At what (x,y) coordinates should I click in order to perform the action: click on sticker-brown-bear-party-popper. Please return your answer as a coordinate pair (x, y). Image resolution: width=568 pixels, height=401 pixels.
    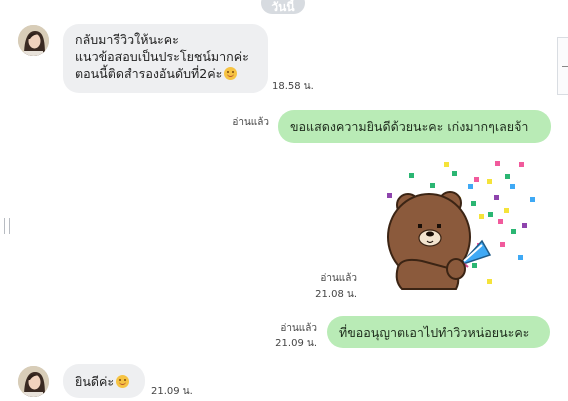
    Looking at the image, I should click on (462, 227).